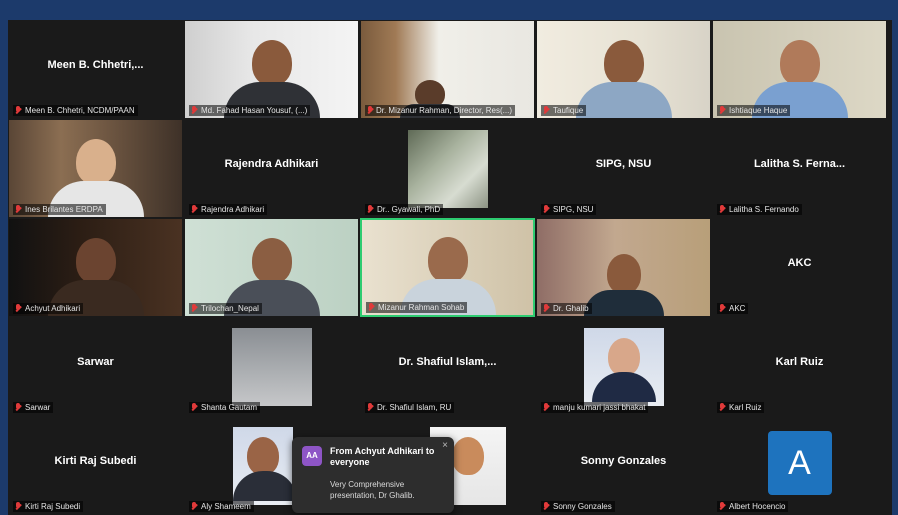 This screenshot has width=898, height=515. Describe the element at coordinates (312, 456) in the screenshot. I see `sender-avatar: AA` at that location.